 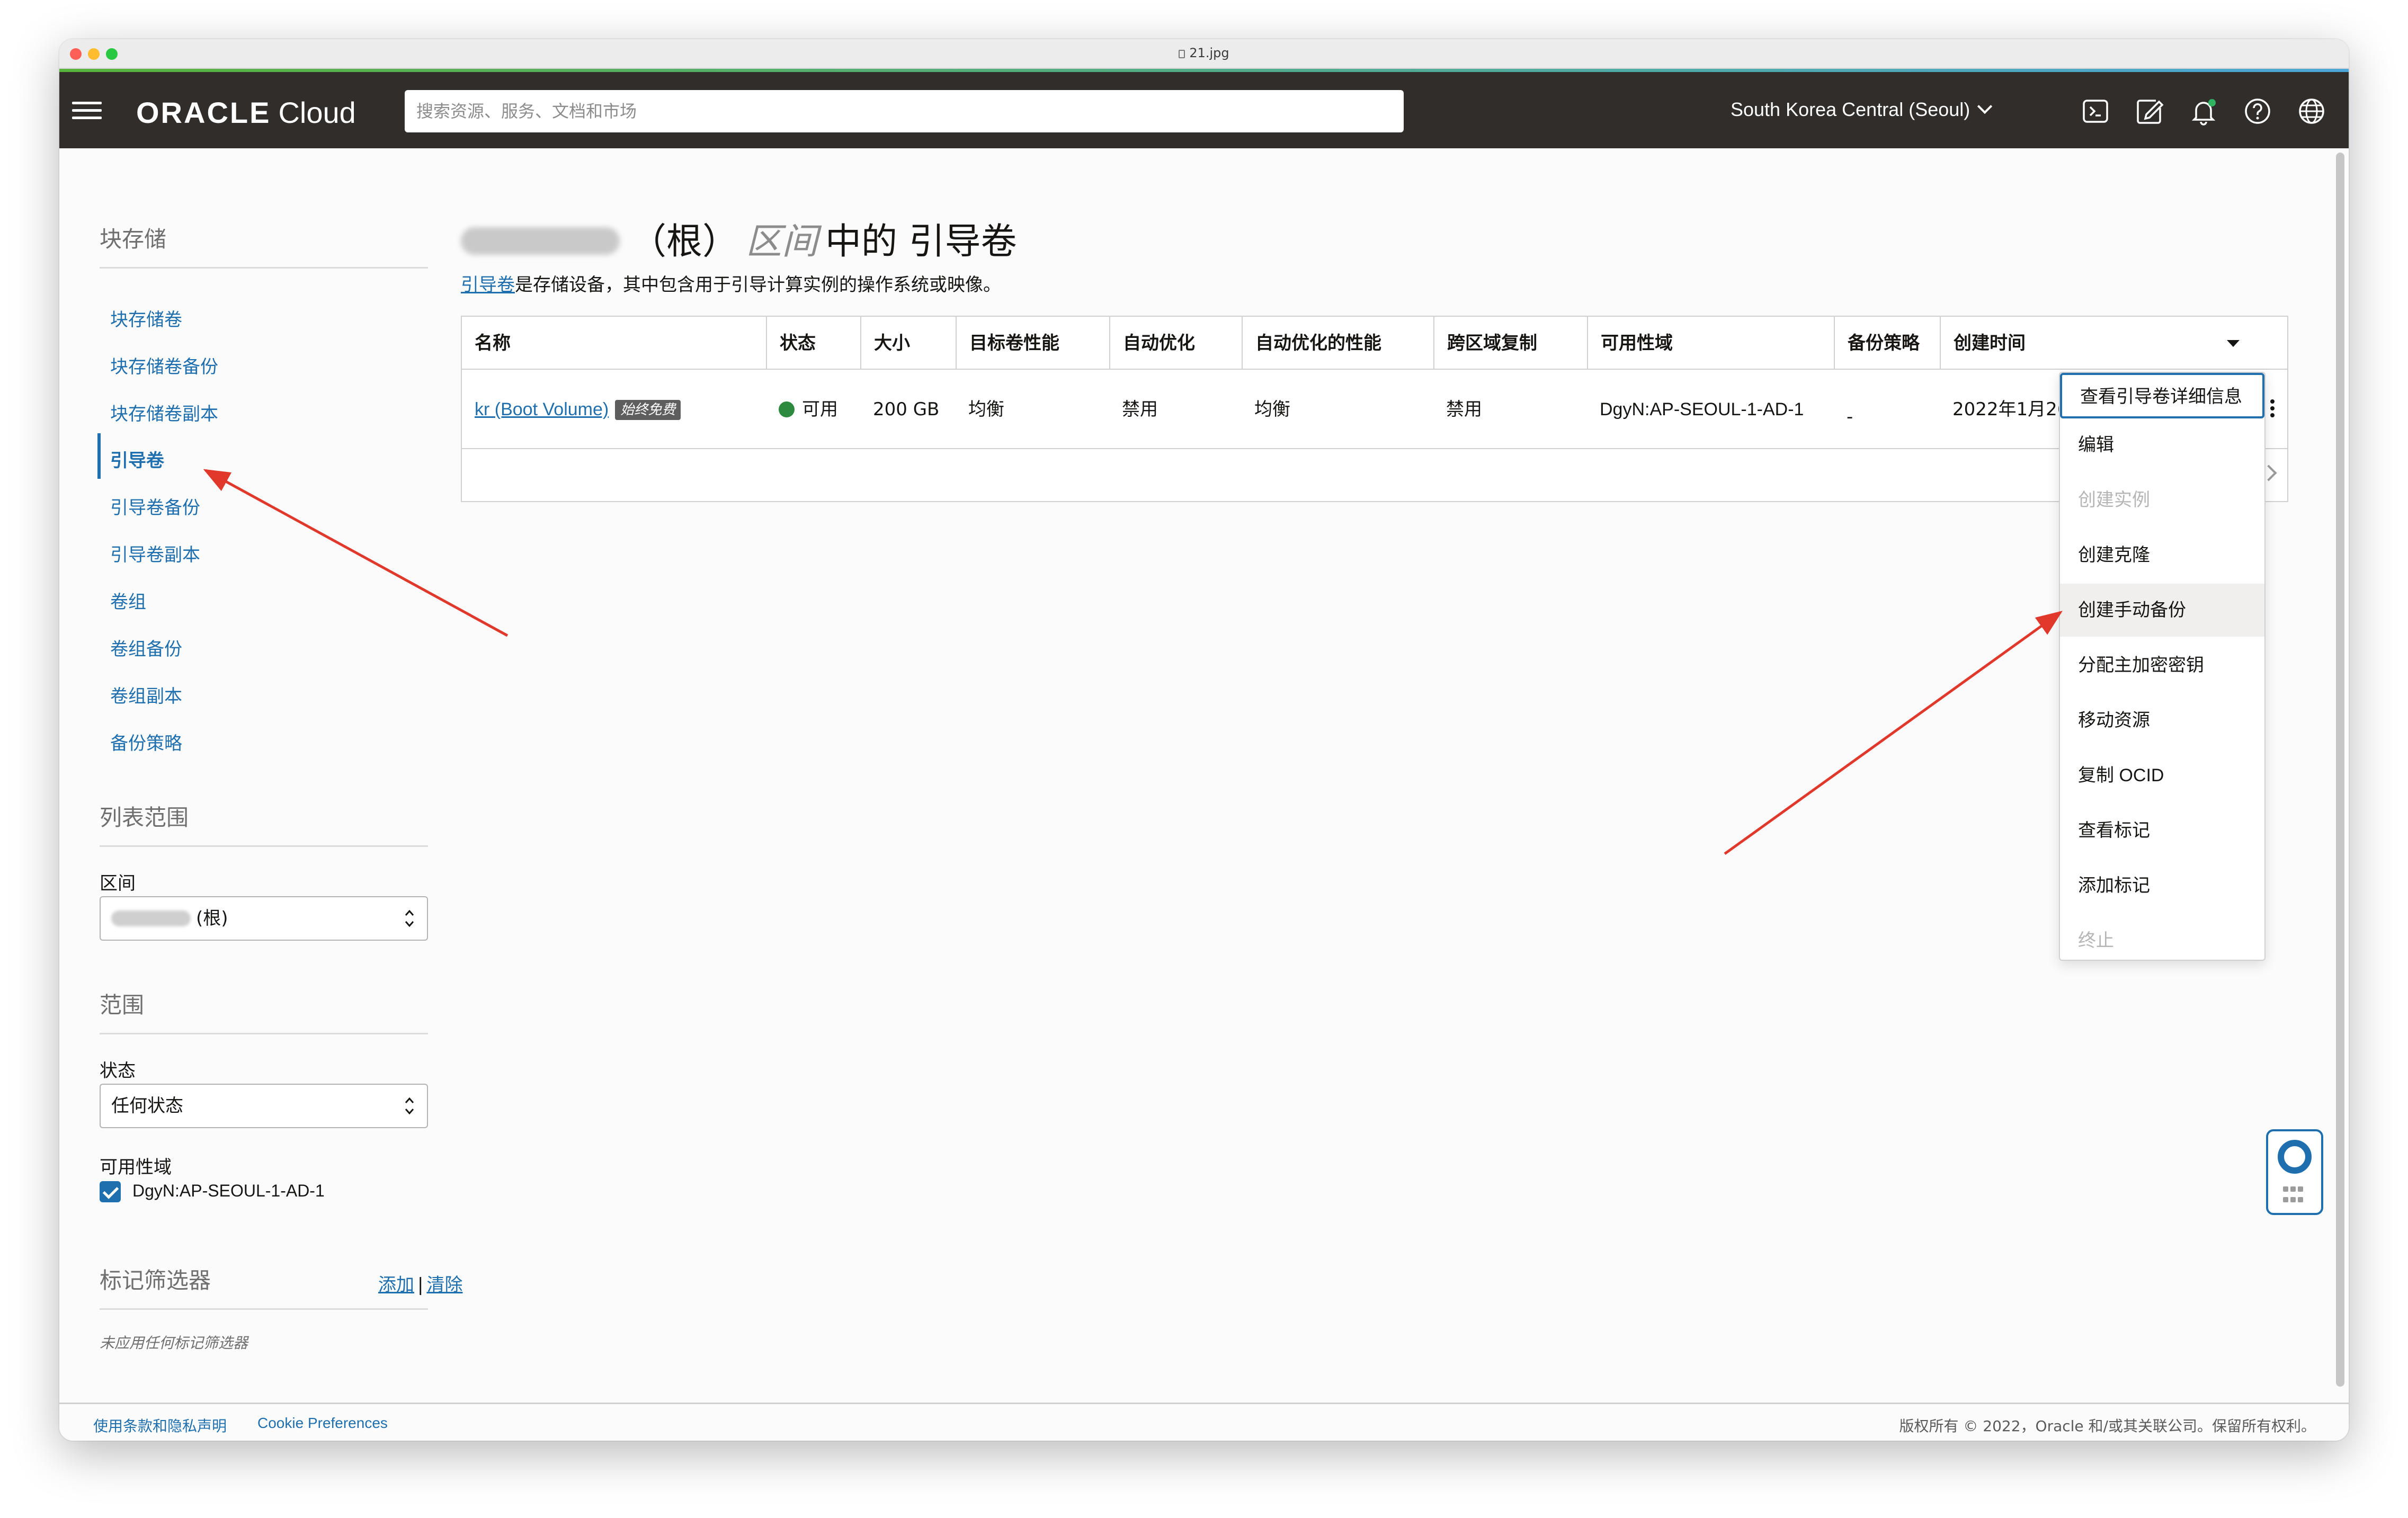 I want to click on annotation-arrow-left, so click(x=356, y=553).